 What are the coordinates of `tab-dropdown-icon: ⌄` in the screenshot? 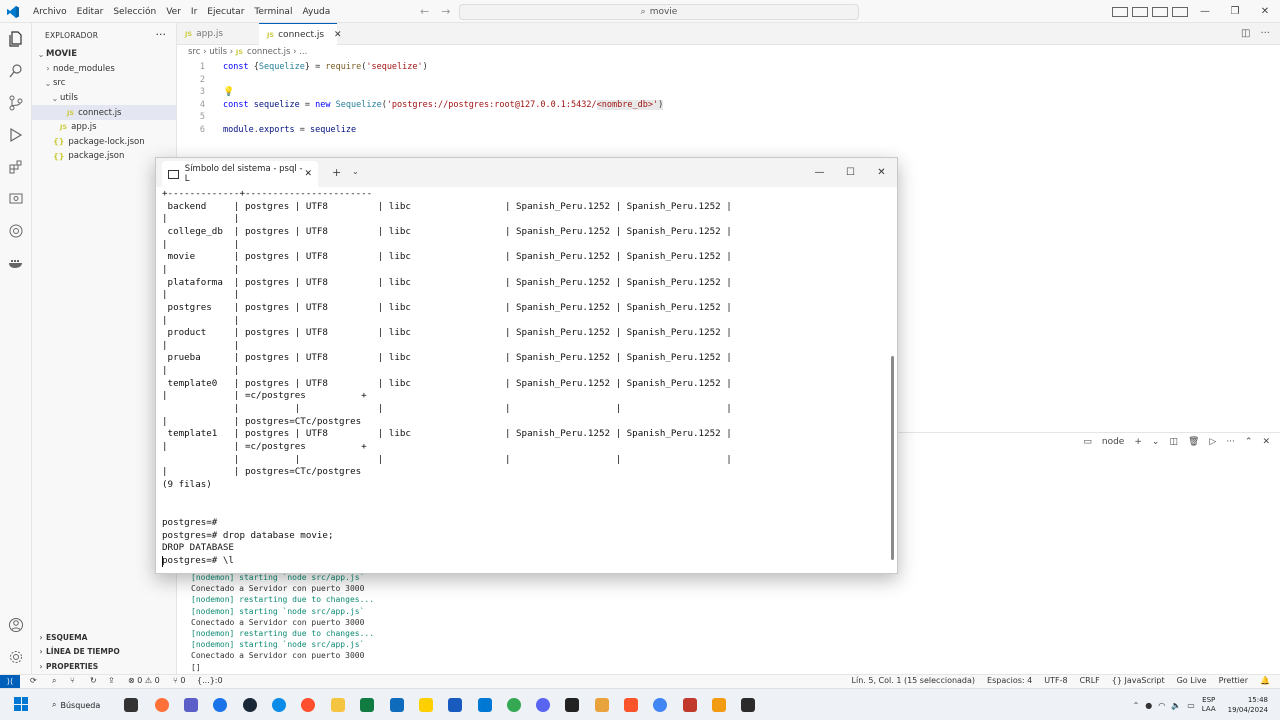 It's located at (355, 171).